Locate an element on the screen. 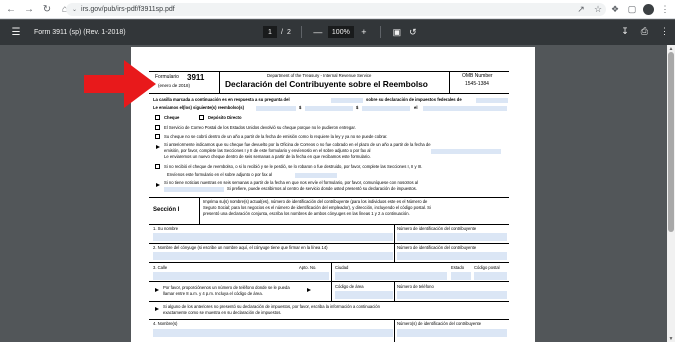  date-field is located at coordinates (347, 100).